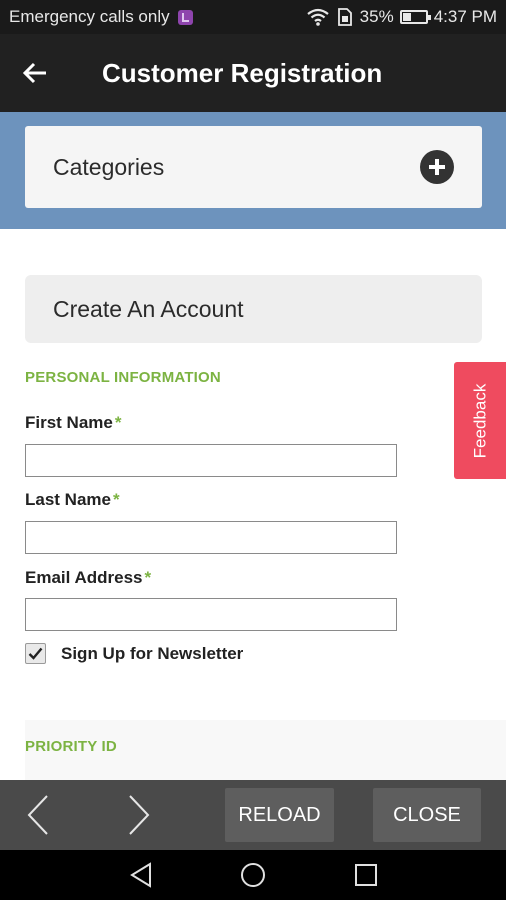  I want to click on status-right: 35% 4:37 PM, so click(401, 17).